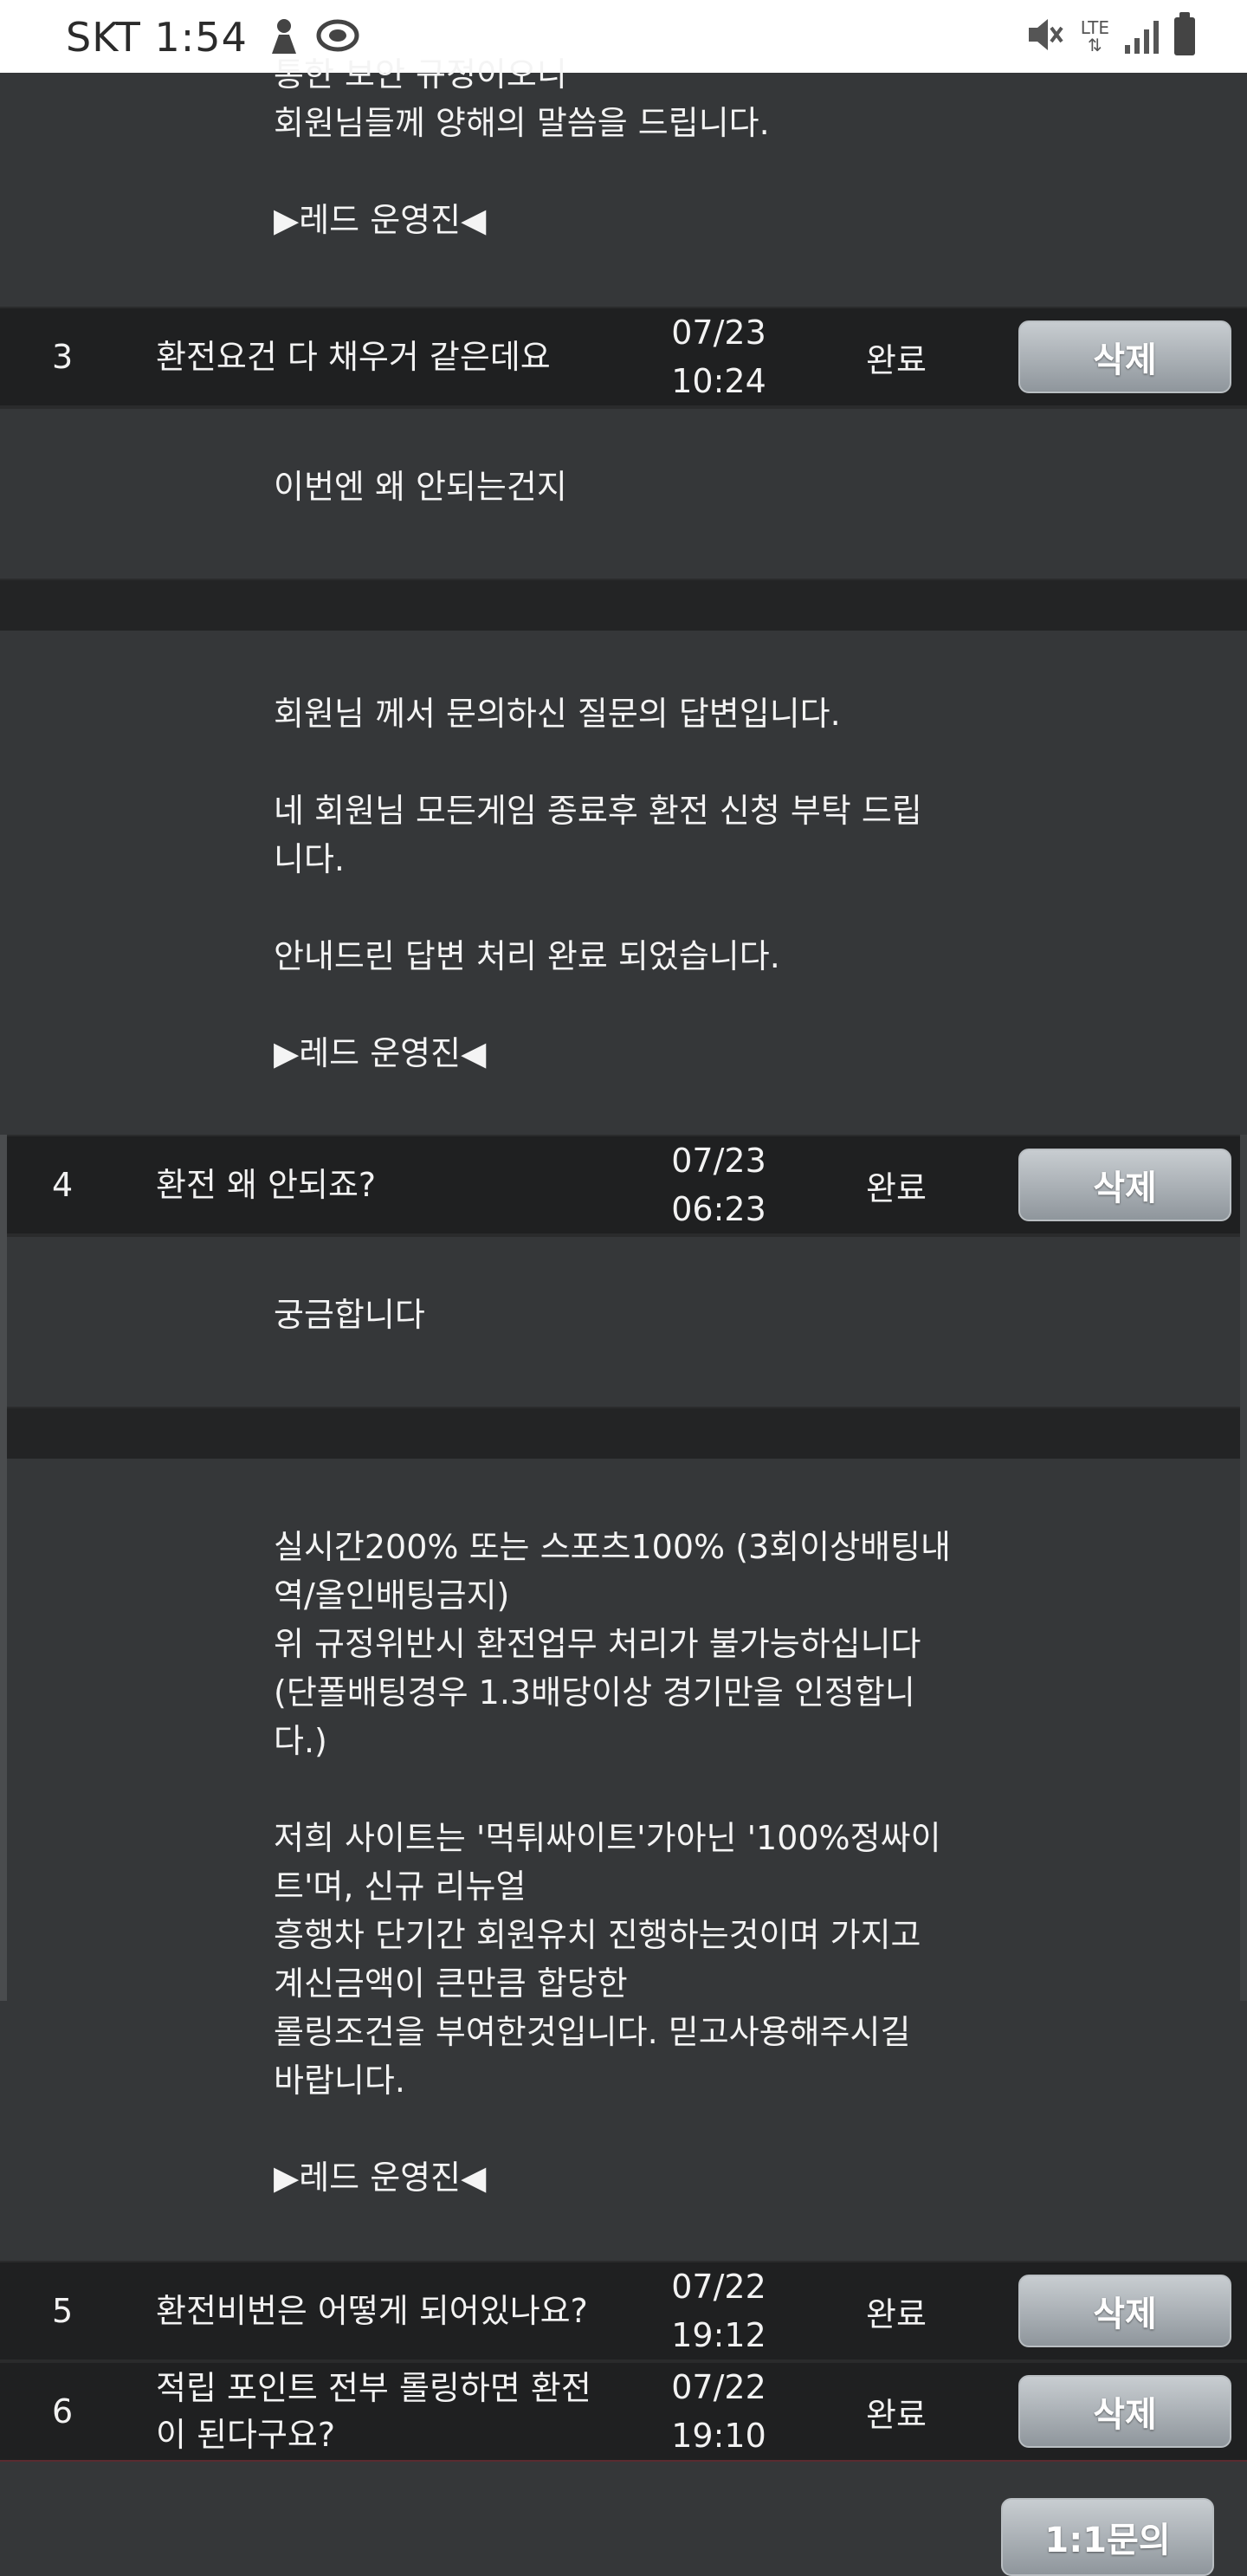 The width and height of the screenshot is (1247, 2576). I want to click on scrollbar-right, so click(1243, 1568).